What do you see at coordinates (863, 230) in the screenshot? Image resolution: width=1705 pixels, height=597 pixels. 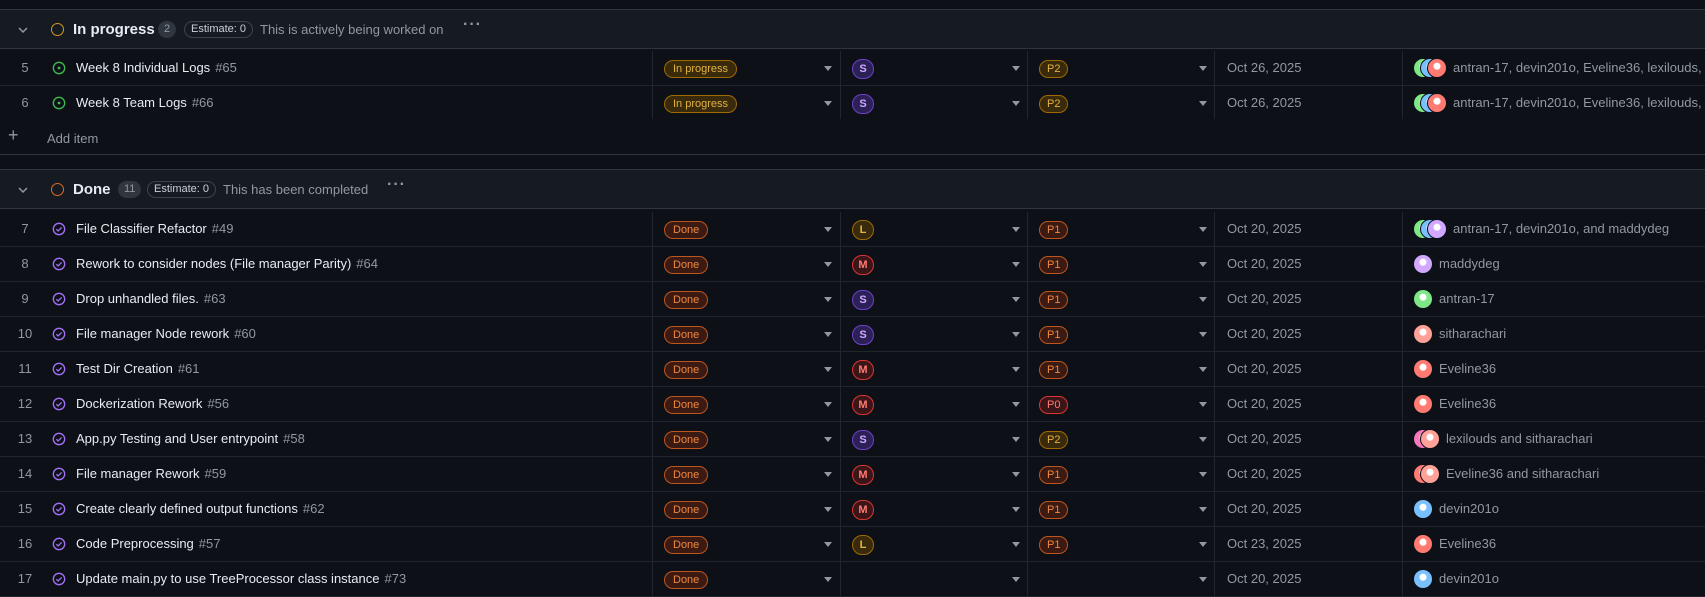 I see `size-badge: L` at bounding box center [863, 230].